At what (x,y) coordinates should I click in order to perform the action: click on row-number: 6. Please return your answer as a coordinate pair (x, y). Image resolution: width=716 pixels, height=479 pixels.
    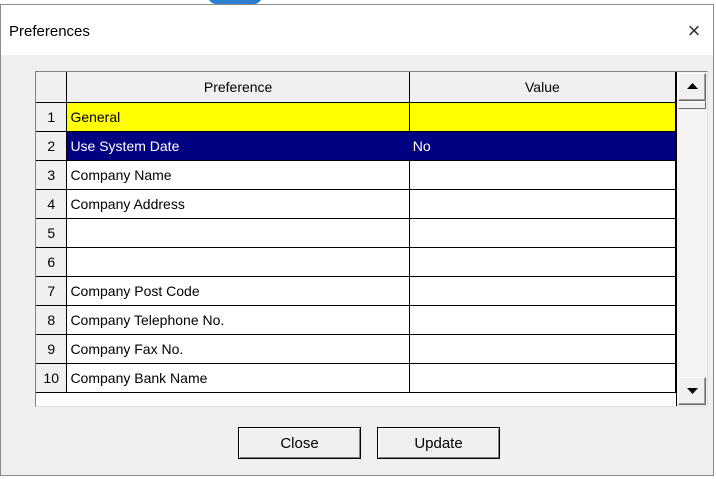
    Looking at the image, I should click on (52, 261).